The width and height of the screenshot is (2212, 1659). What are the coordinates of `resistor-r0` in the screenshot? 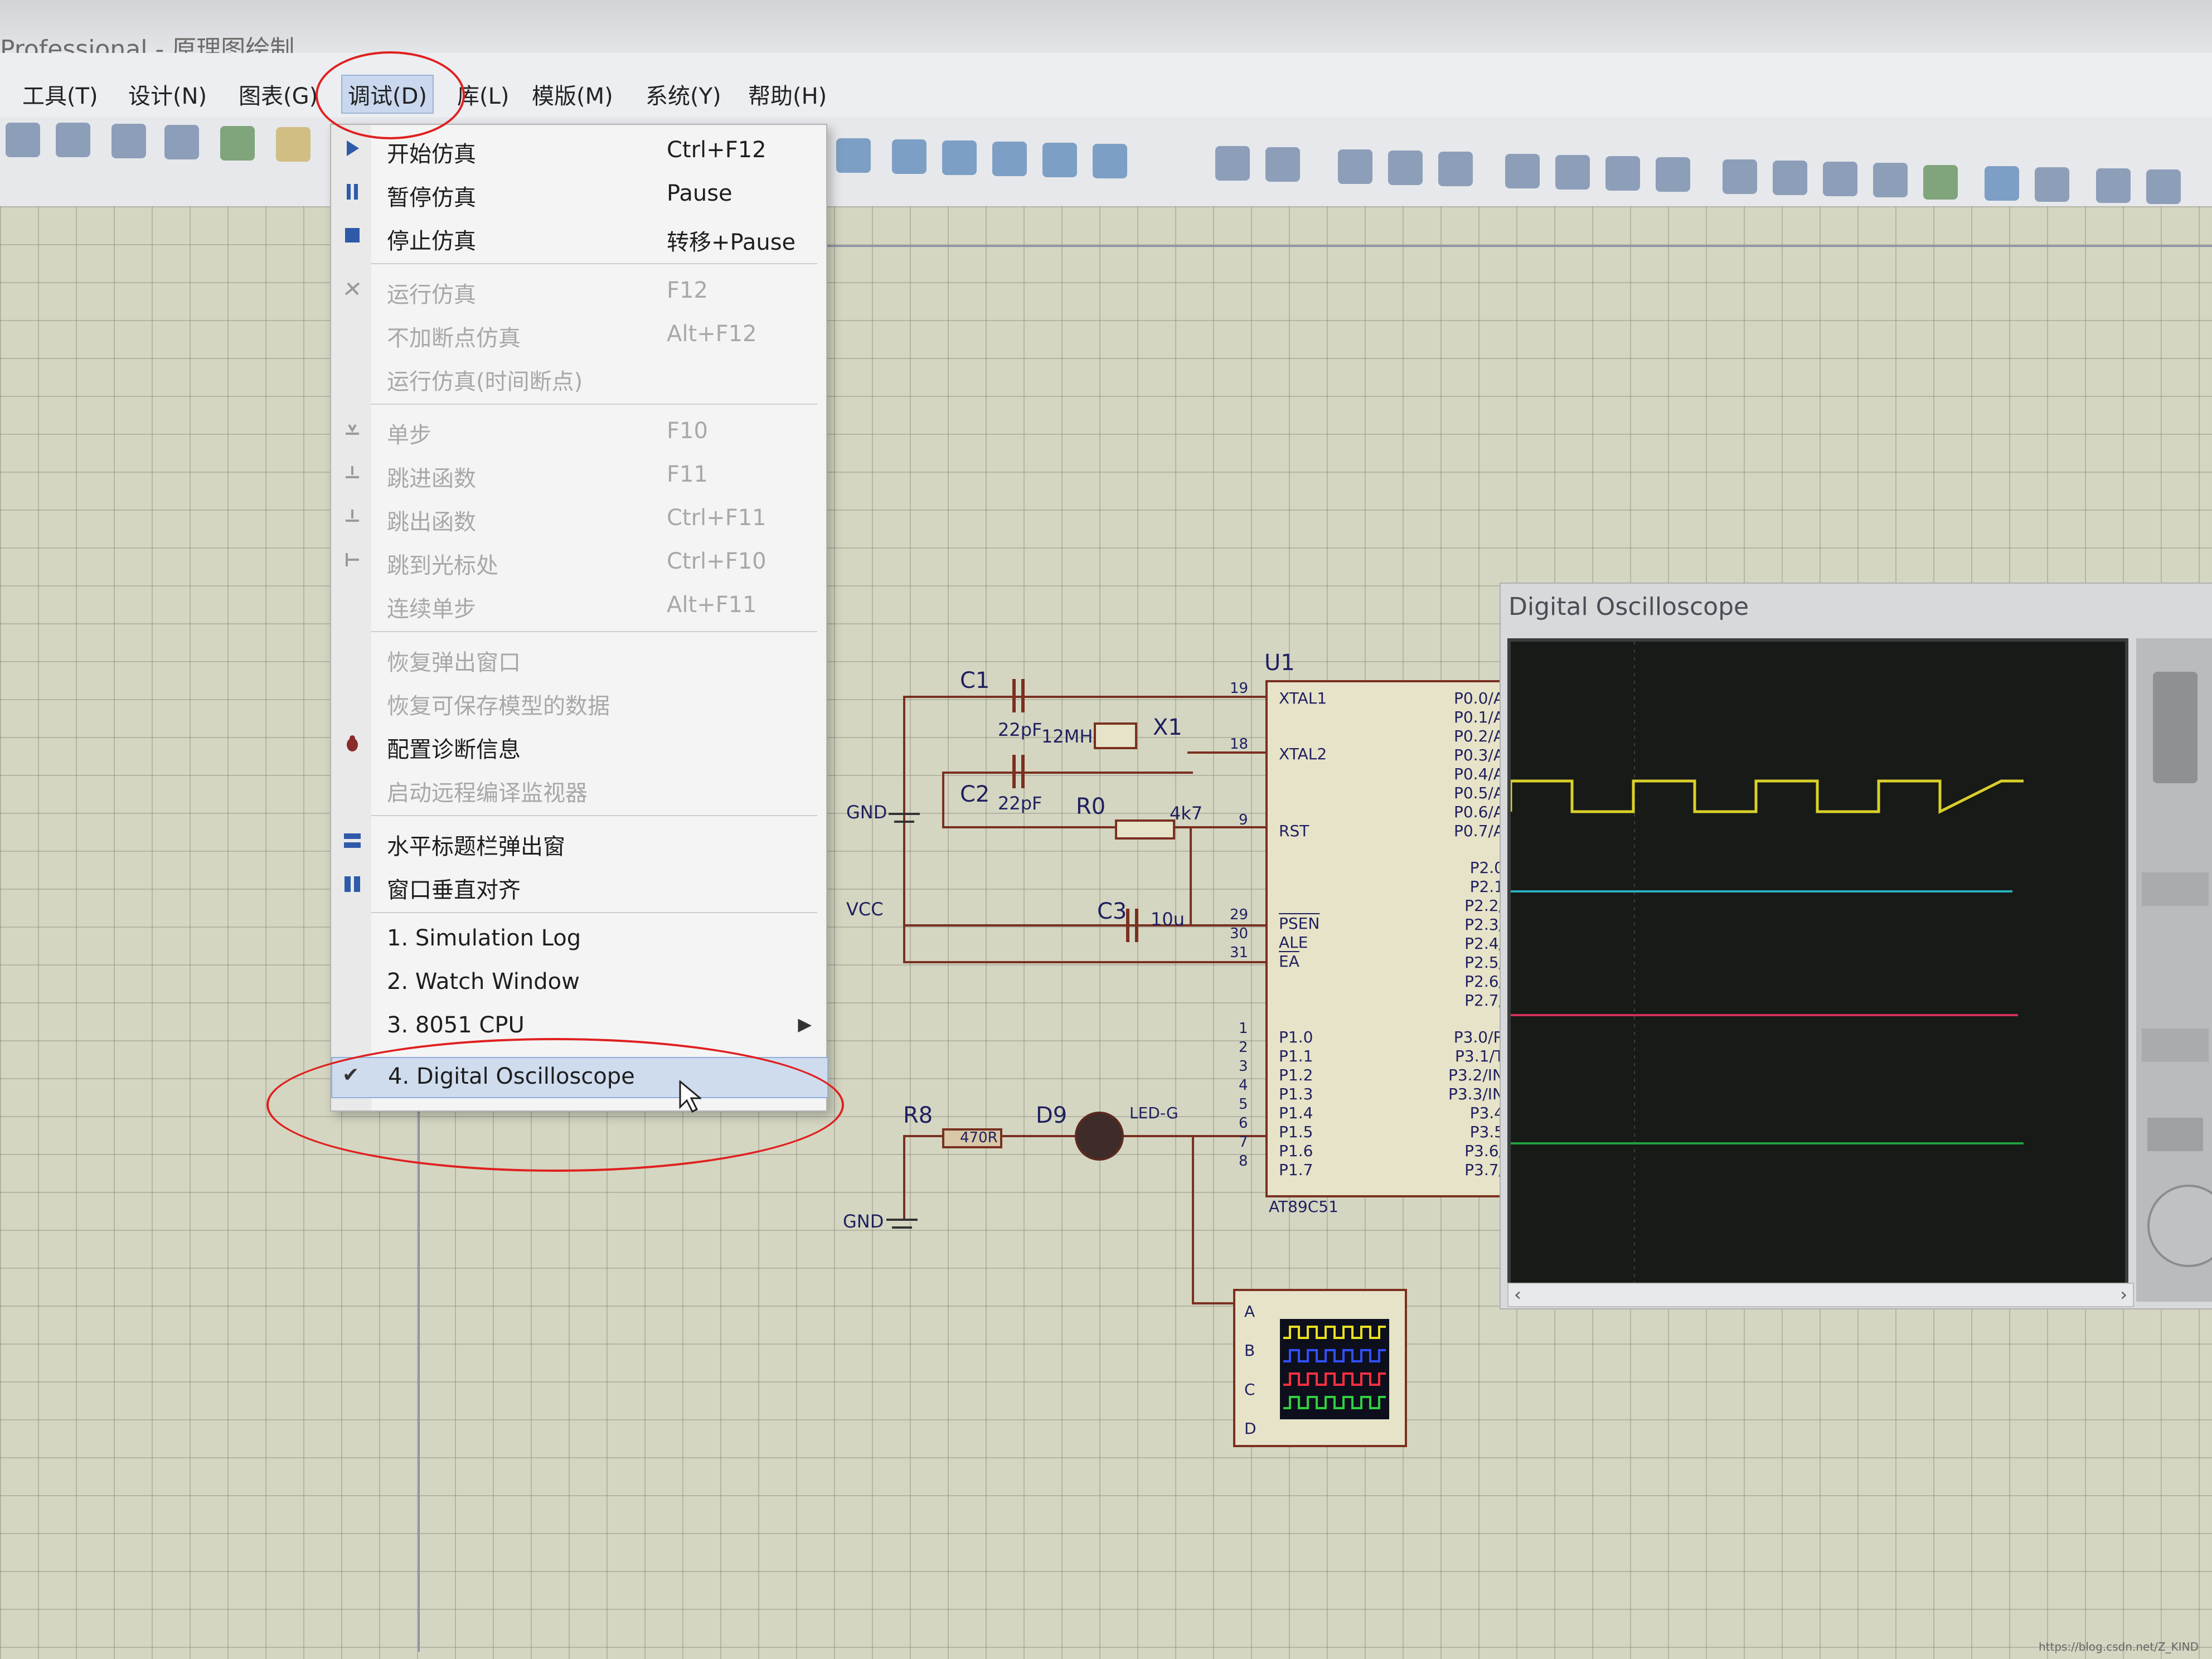 It's located at (1145, 829).